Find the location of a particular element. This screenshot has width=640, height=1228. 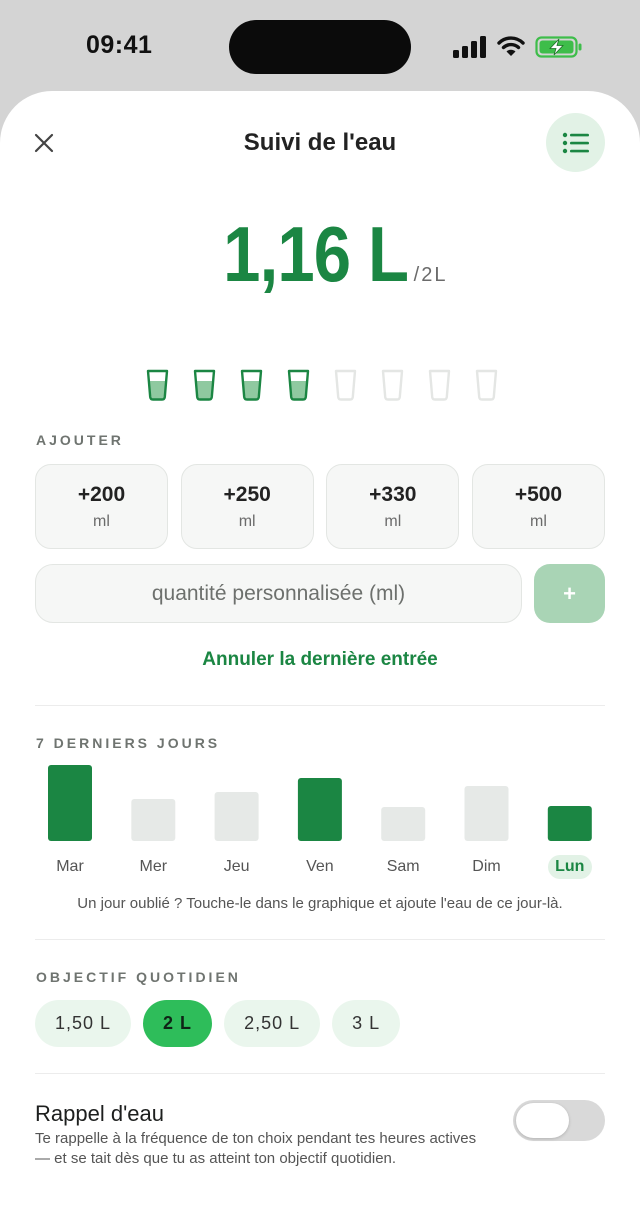

history-list-button is located at coordinates (575, 142).